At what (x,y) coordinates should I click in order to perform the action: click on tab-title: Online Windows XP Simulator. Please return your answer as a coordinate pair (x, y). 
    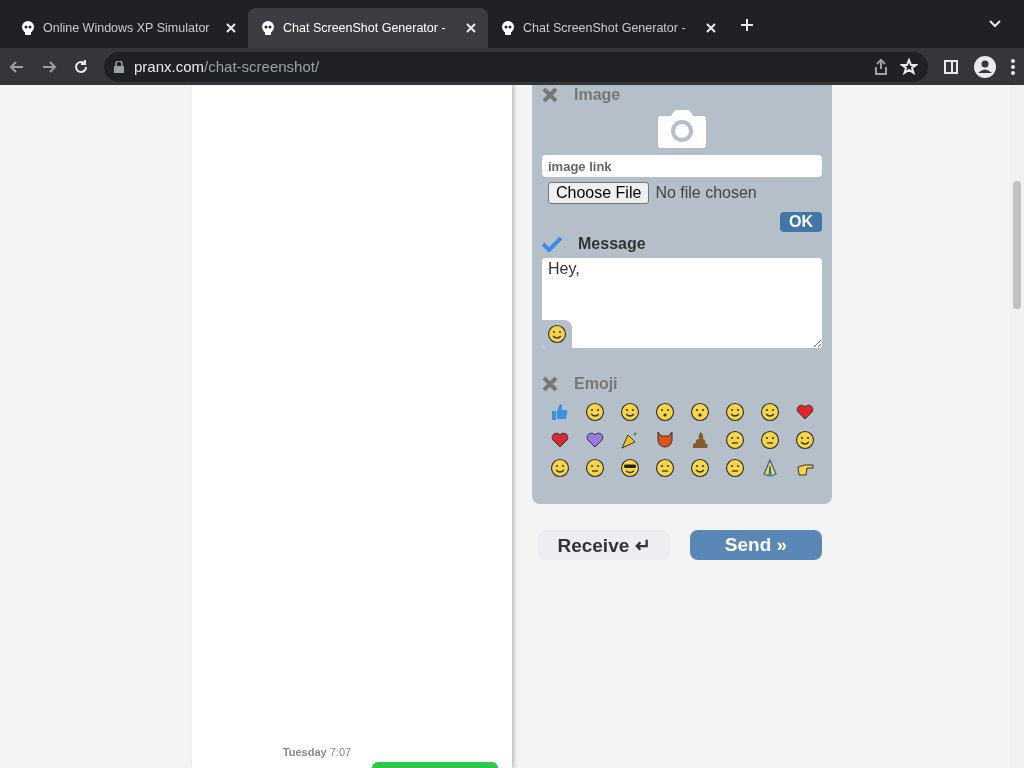
    Looking at the image, I should click on (127, 28).